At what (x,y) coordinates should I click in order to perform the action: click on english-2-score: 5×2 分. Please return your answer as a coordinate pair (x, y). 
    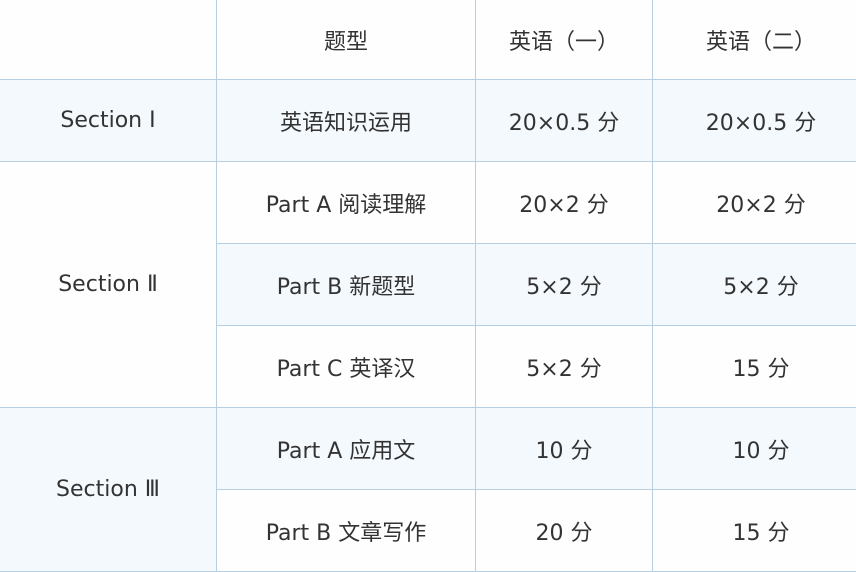
    Looking at the image, I should click on (754, 285).